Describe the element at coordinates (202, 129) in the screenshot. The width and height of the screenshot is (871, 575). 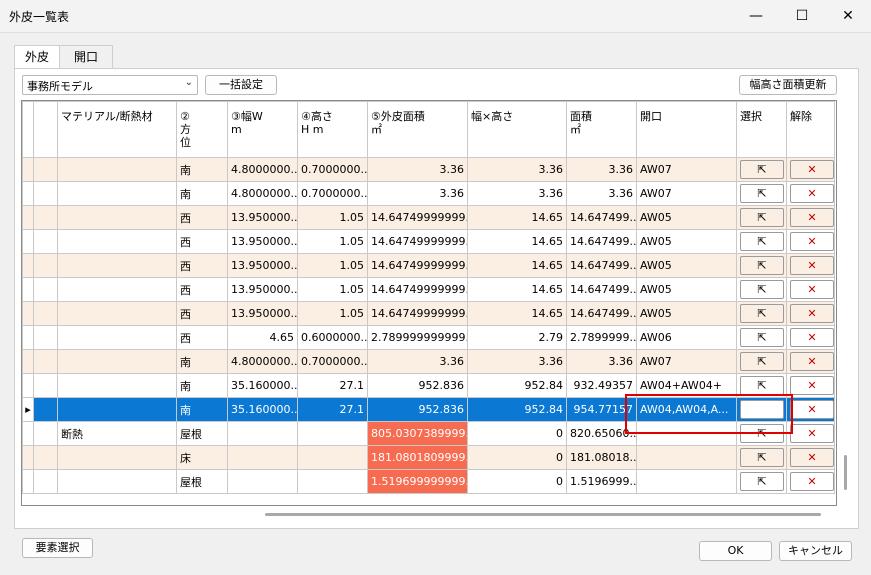
I see `col-header-direction: ② 方 位` at that location.